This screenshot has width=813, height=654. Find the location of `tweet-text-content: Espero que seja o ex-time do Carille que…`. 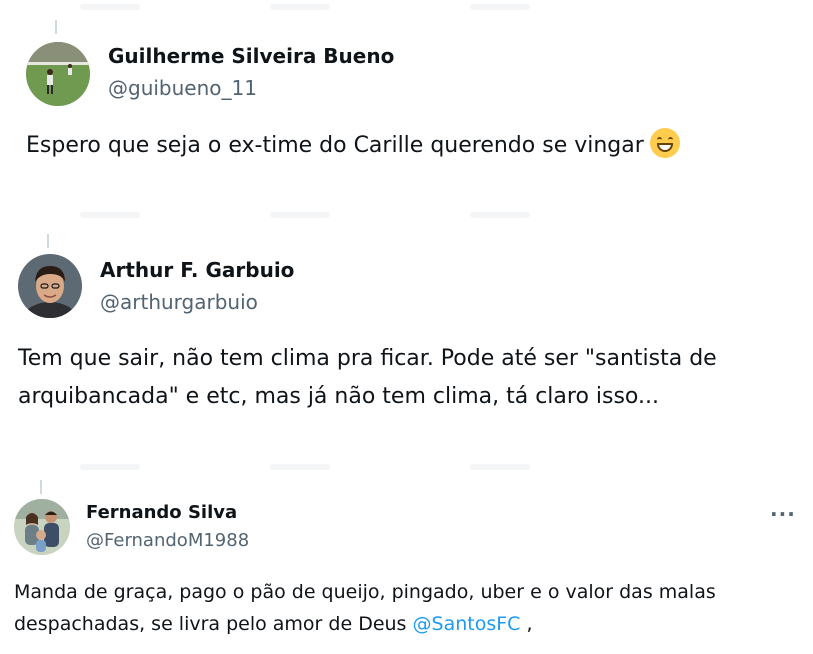

tweet-text-content: Espero que seja o ex-time do Carille que… is located at coordinates (335, 145).